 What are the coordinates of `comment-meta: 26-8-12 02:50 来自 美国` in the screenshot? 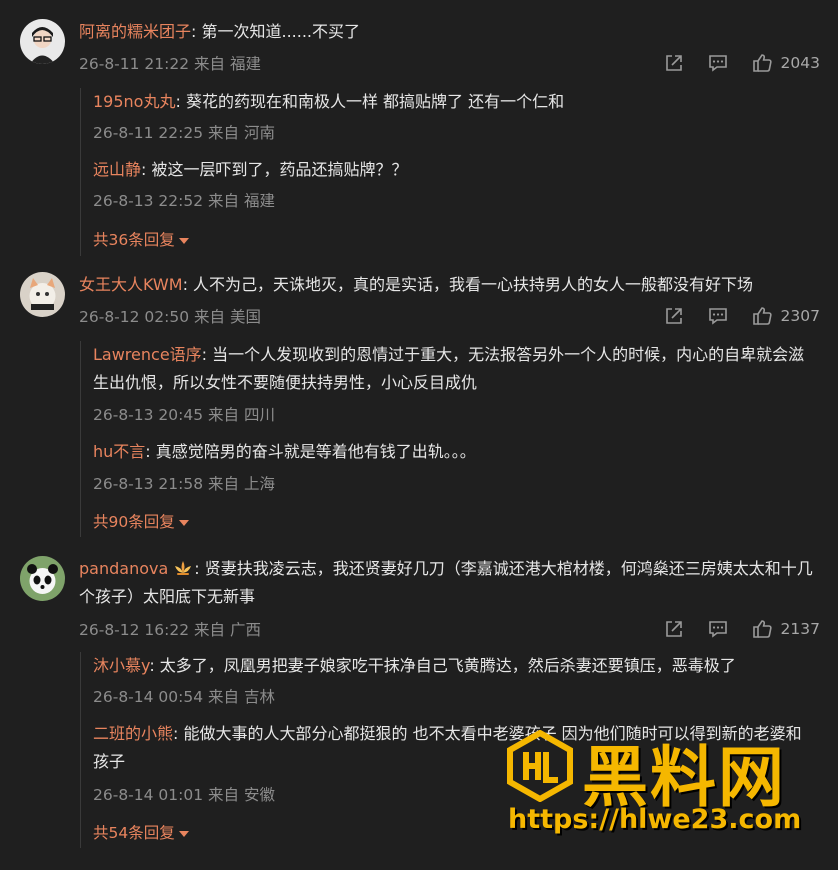 It's located at (170, 316).